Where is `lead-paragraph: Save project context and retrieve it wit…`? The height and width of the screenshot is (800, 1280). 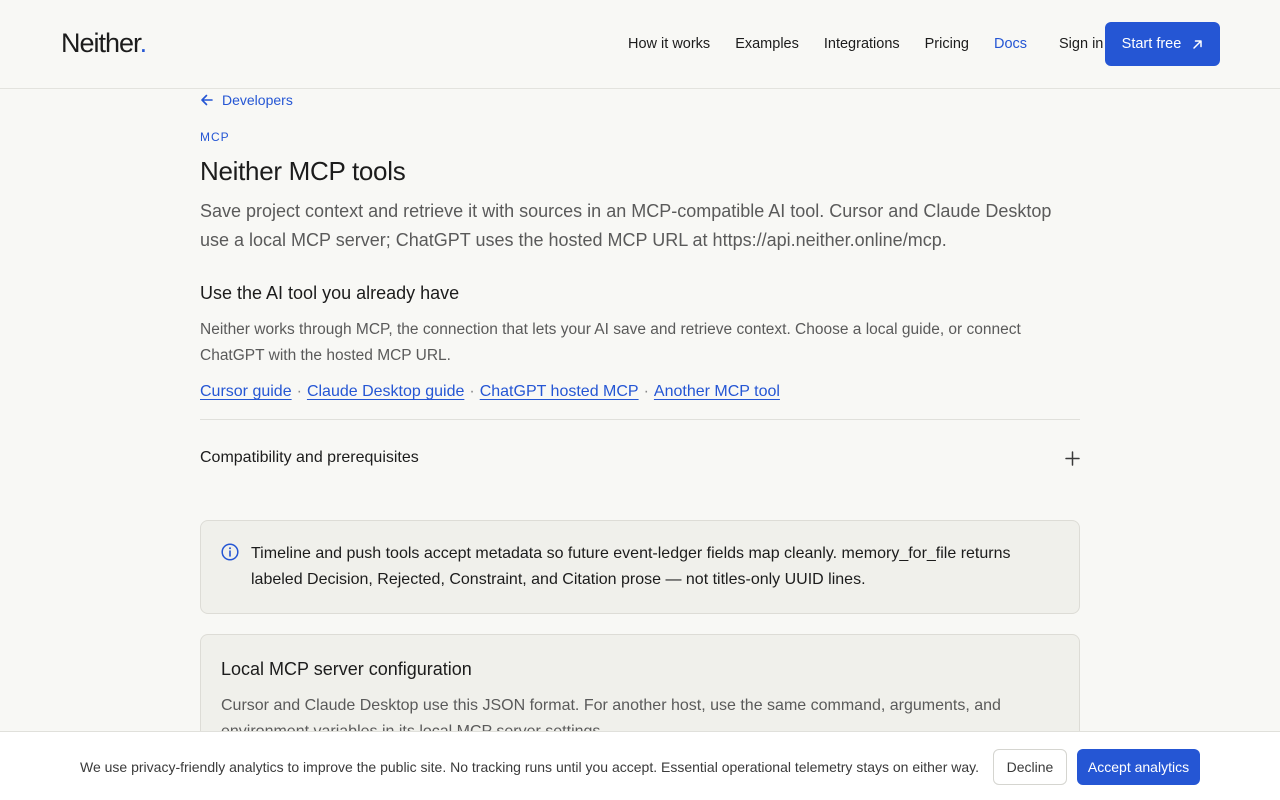 lead-paragraph: Save project context and retrieve it wit… is located at coordinates (626, 225).